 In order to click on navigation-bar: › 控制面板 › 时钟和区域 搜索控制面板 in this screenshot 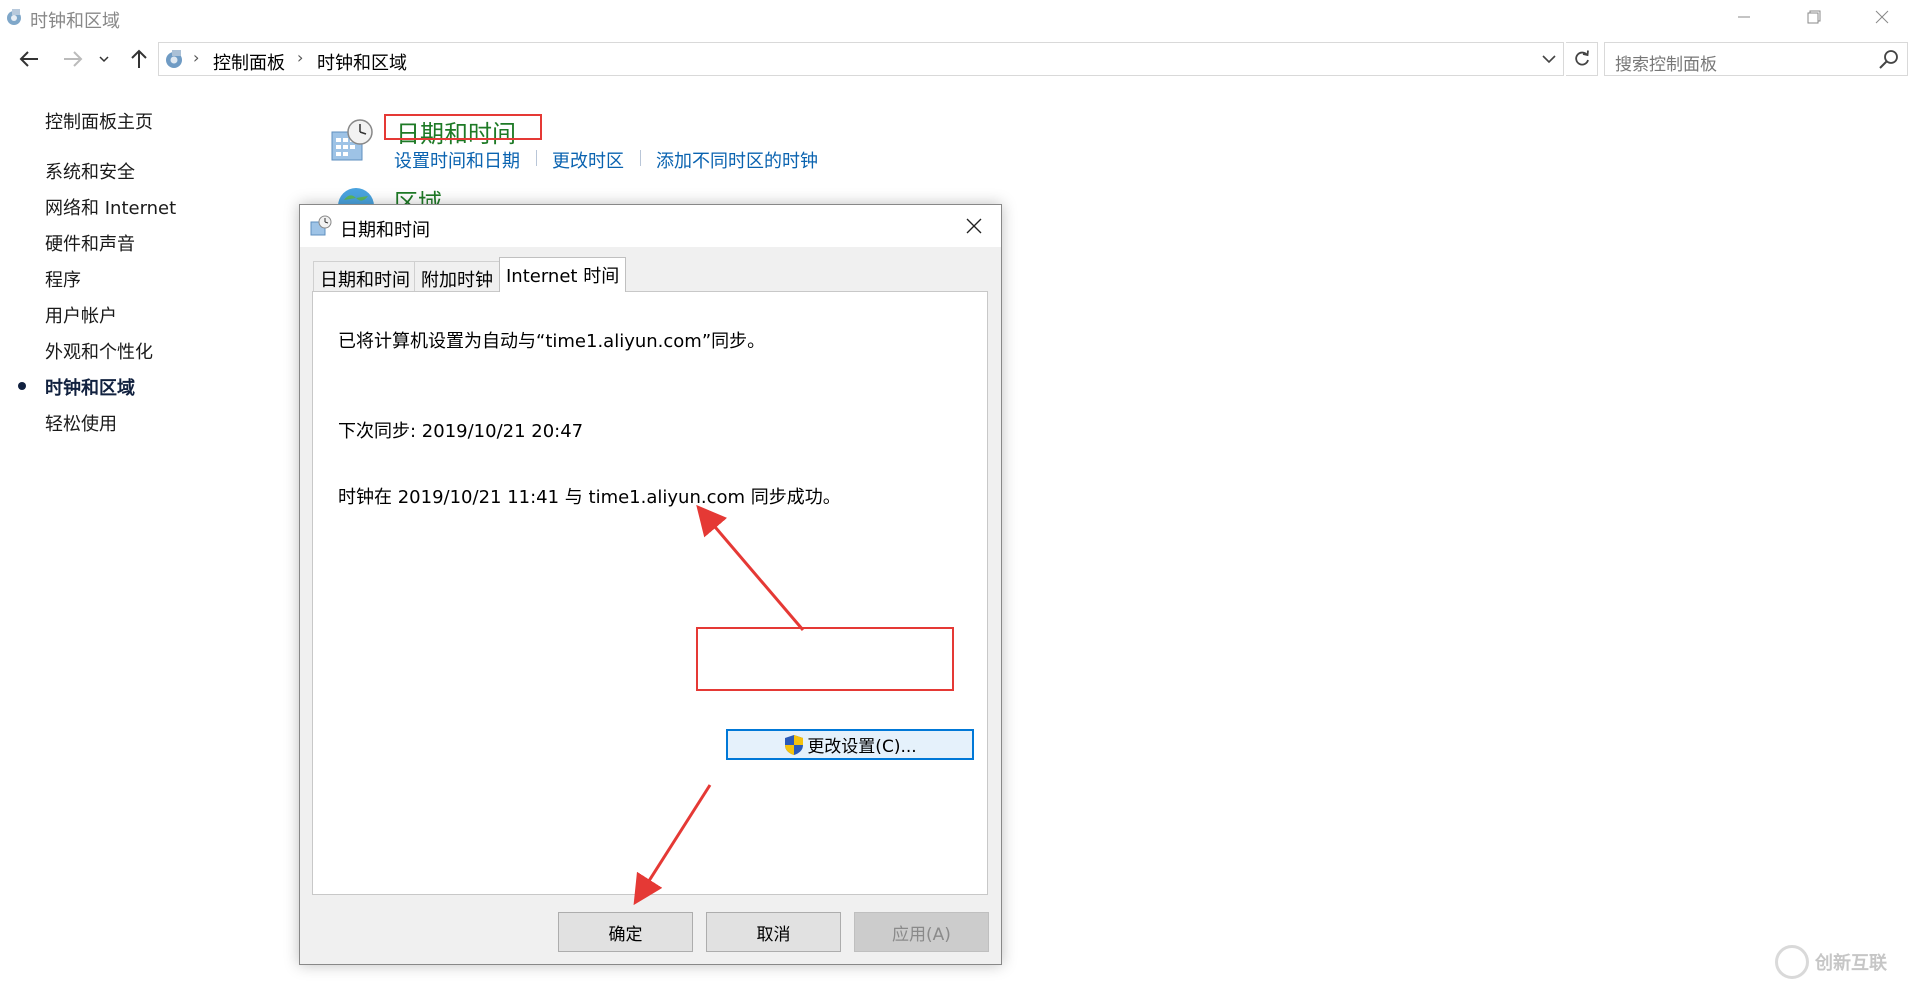, I will do `click(960, 59)`.